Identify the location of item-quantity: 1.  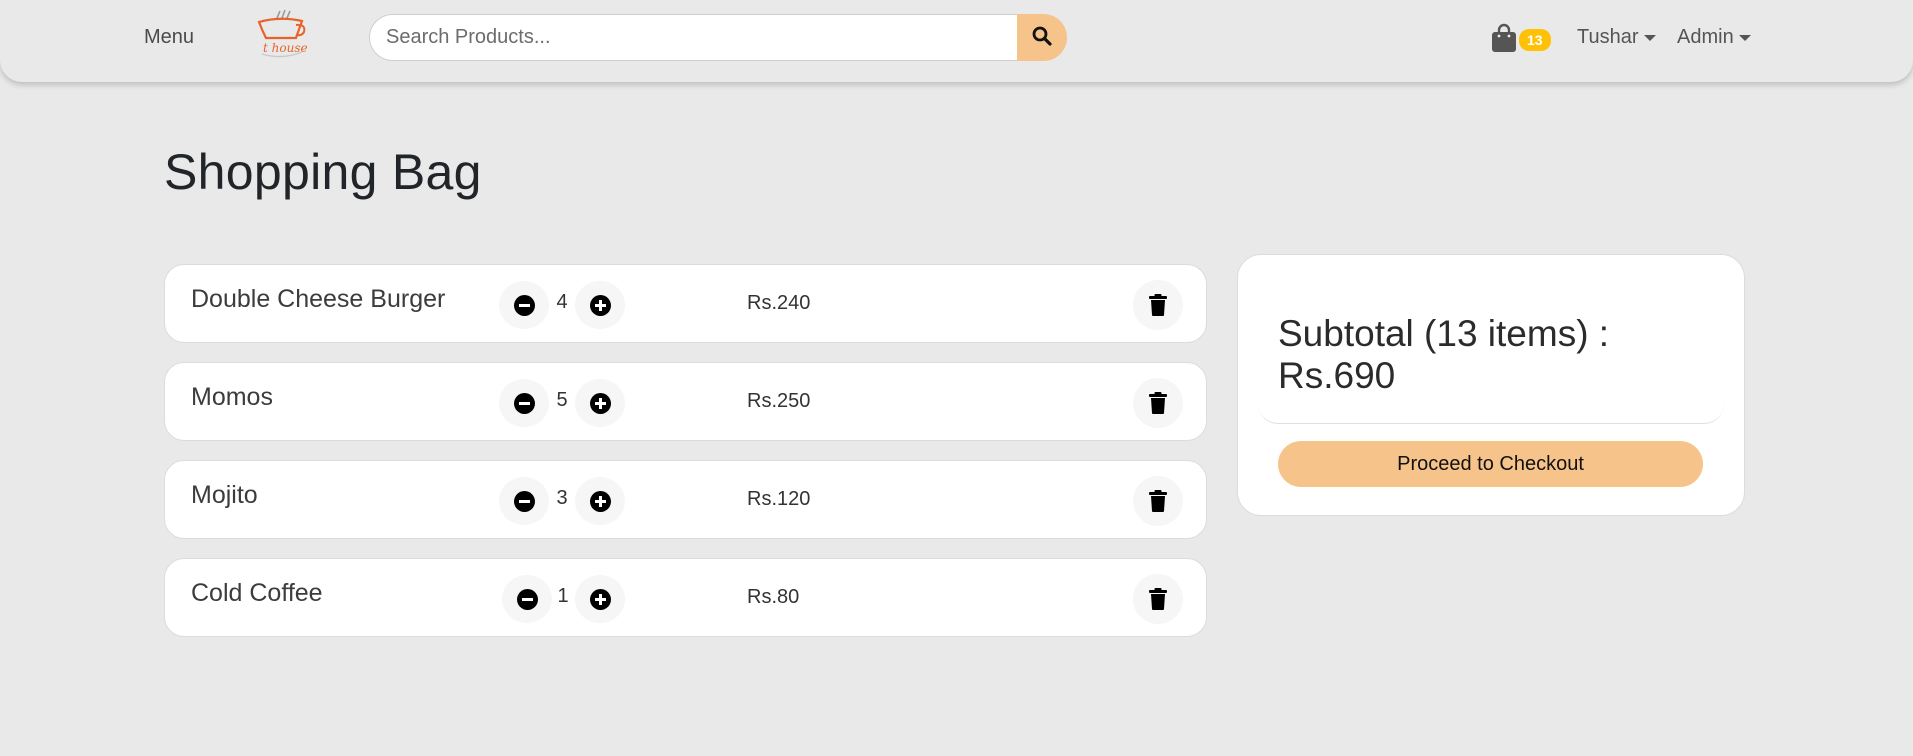
(563, 596).